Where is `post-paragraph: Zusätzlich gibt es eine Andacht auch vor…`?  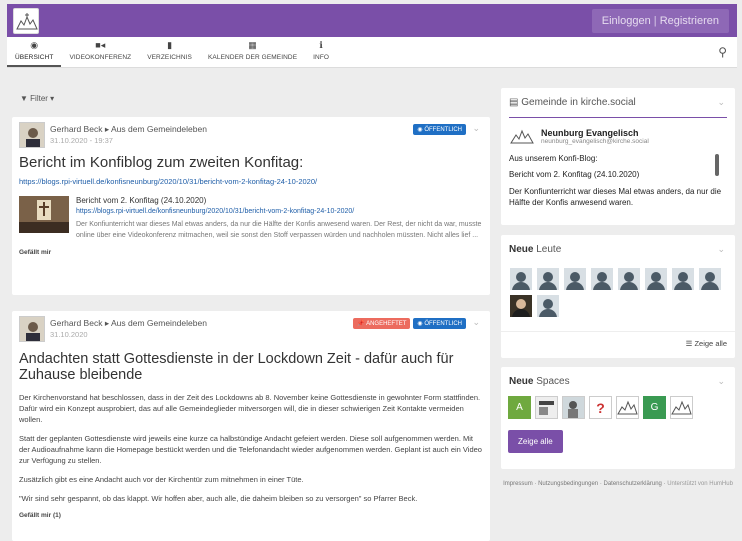
post-paragraph: Zusätzlich gibt es eine Andacht auch vor… is located at coordinates (161, 479).